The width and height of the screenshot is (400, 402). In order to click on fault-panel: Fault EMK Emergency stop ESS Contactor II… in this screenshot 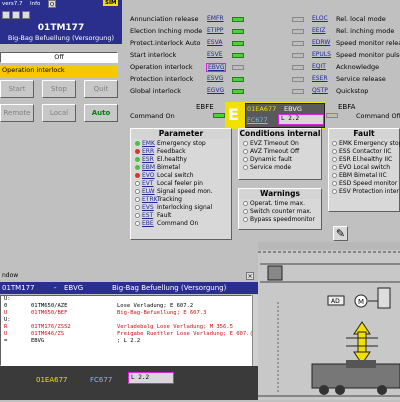, I will do `click(364, 170)`.